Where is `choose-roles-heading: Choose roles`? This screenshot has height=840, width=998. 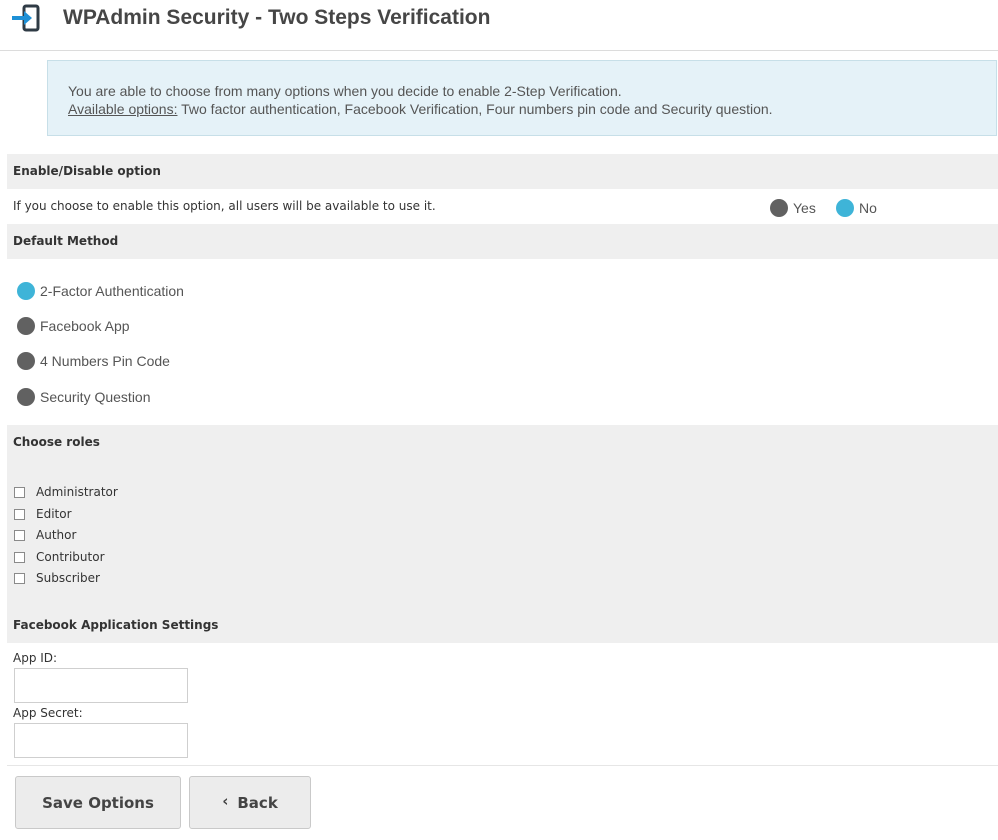 choose-roles-heading: Choose roles is located at coordinates (56, 442).